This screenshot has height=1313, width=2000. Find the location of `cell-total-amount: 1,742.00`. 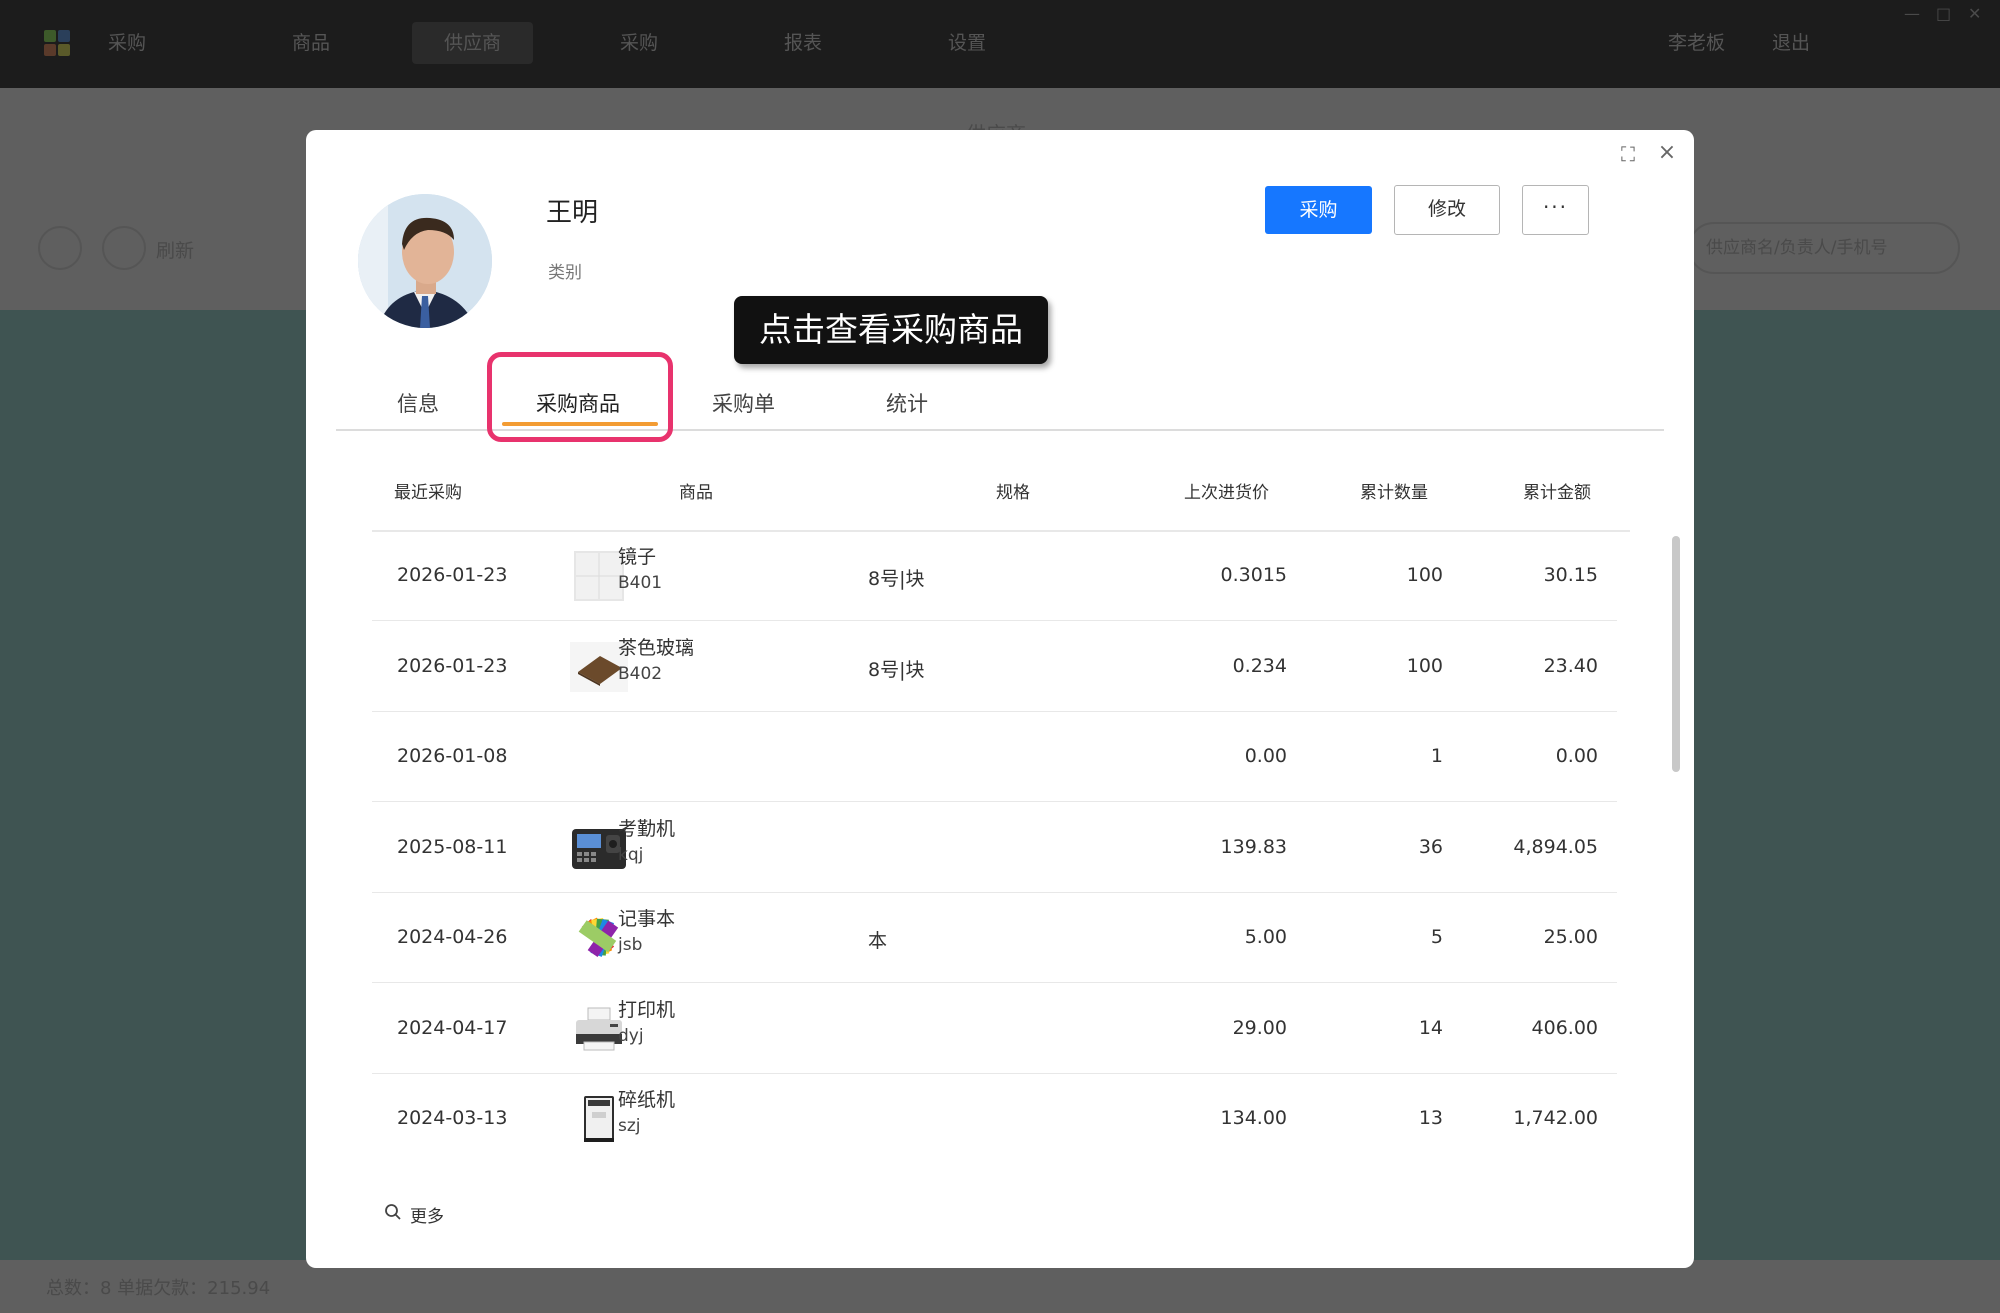

cell-total-amount: 1,742.00 is located at coordinates (1555, 1118).